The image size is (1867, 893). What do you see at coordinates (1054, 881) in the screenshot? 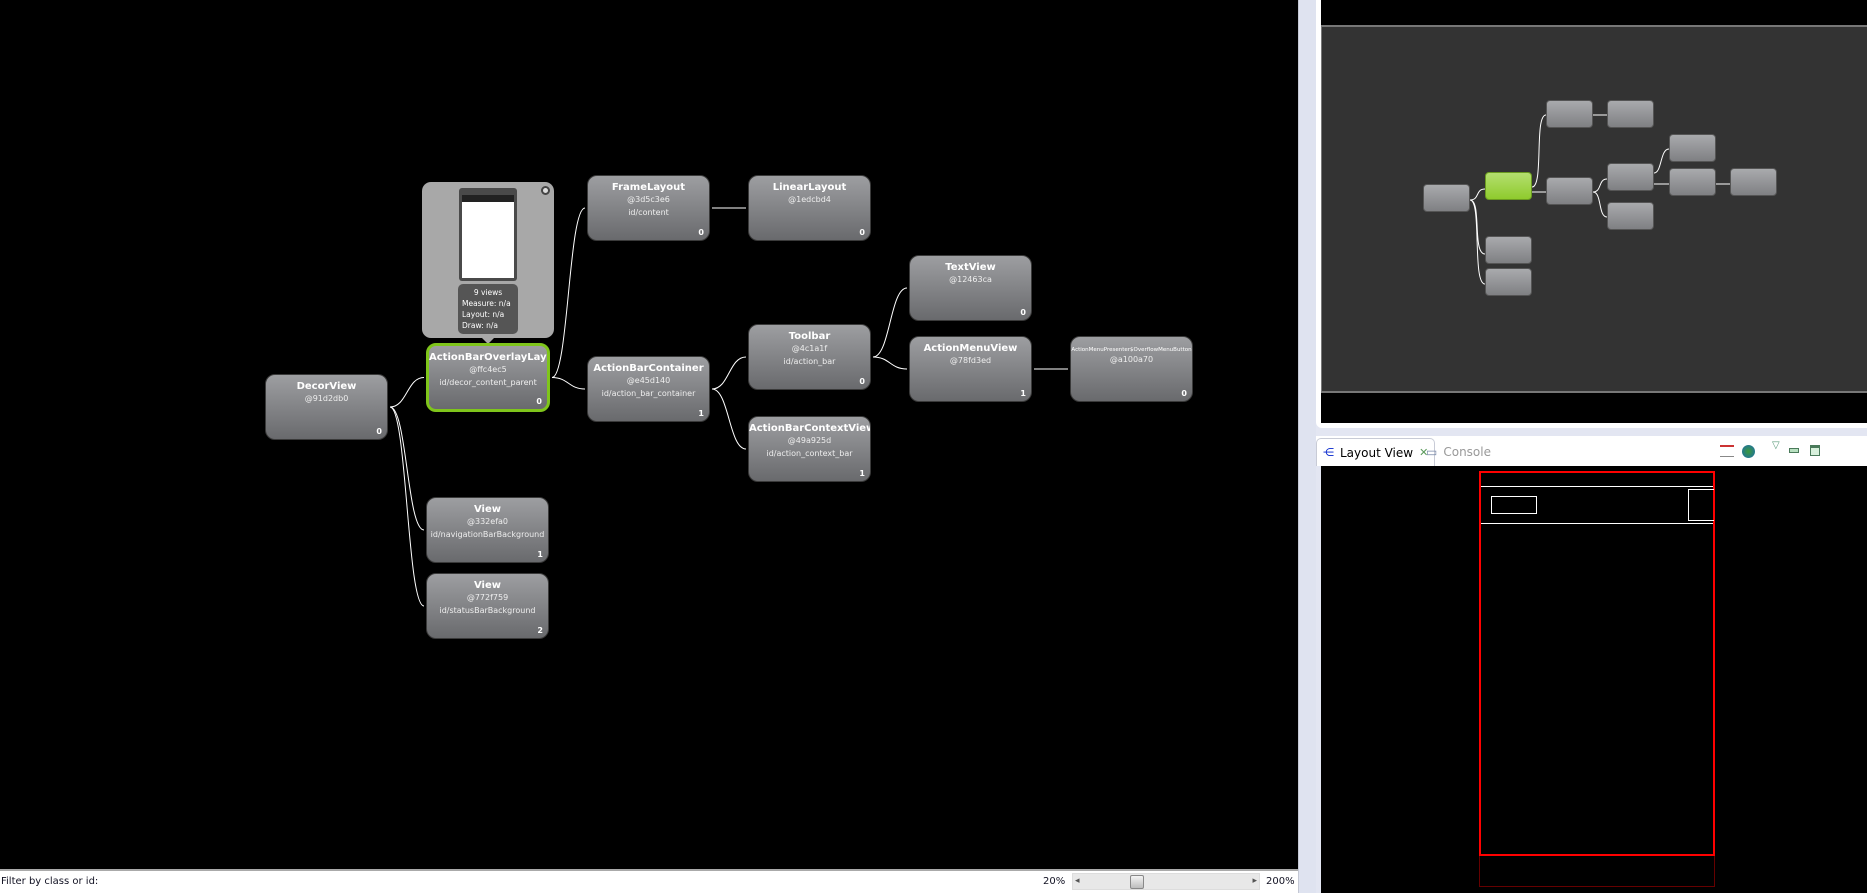
I see `zoom-min-label: 20%` at bounding box center [1054, 881].